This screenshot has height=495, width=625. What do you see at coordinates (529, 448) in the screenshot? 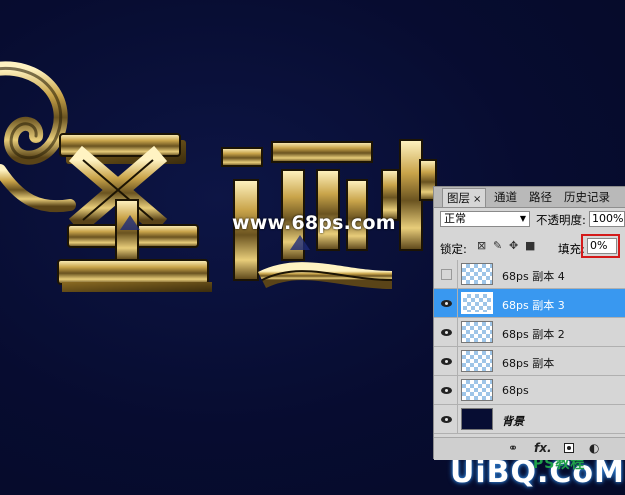
I see `panel-bottom-bar: ⚭ fx. ◐` at bounding box center [529, 448].